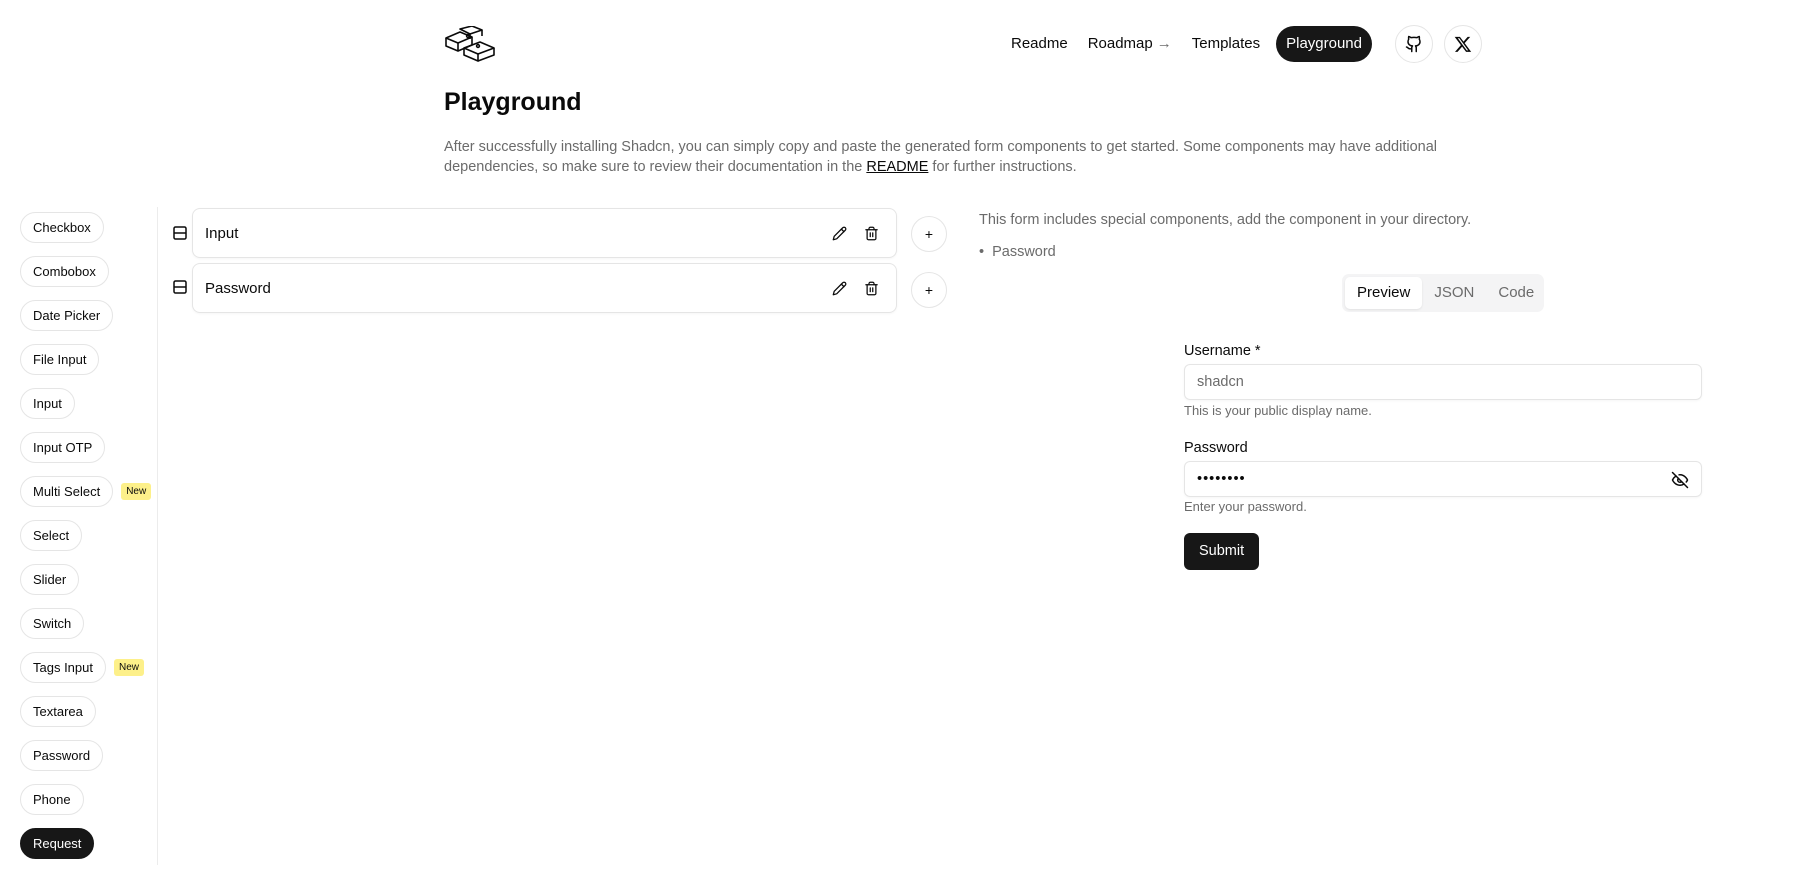 The width and height of the screenshot is (1803, 887). I want to click on page-title: Playground, so click(513, 102).